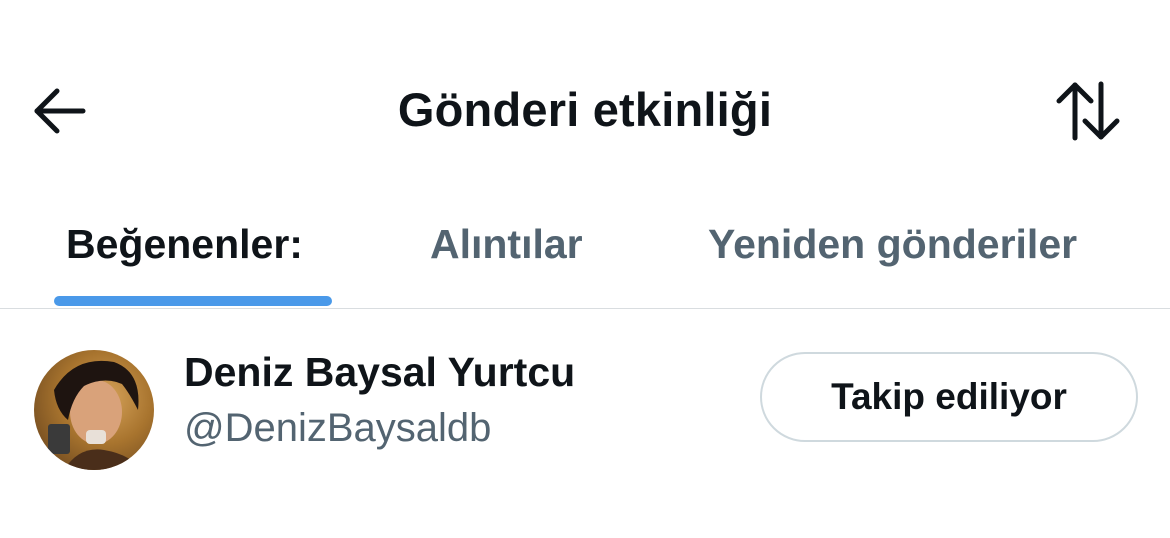 This screenshot has width=1170, height=538. Describe the element at coordinates (95, 415) in the screenshot. I see `avatar-photo` at that location.